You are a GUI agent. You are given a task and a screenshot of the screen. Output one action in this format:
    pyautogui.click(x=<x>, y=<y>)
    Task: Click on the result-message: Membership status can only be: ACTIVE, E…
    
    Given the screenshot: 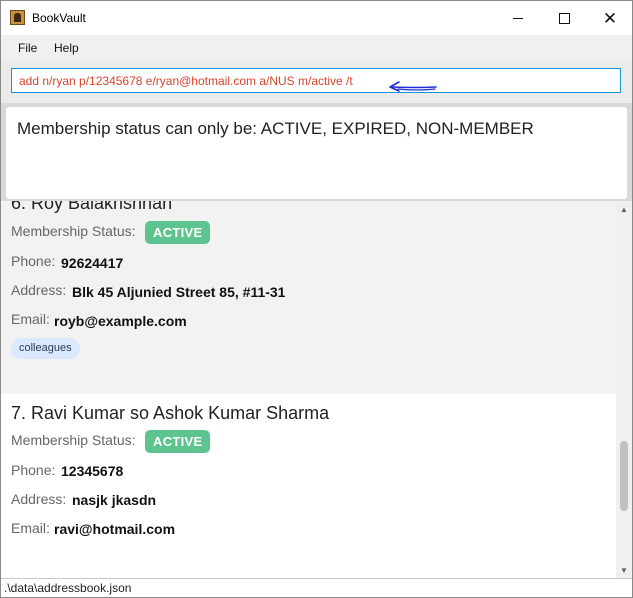 What is the action you would take?
    pyautogui.click(x=275, y=128)
    